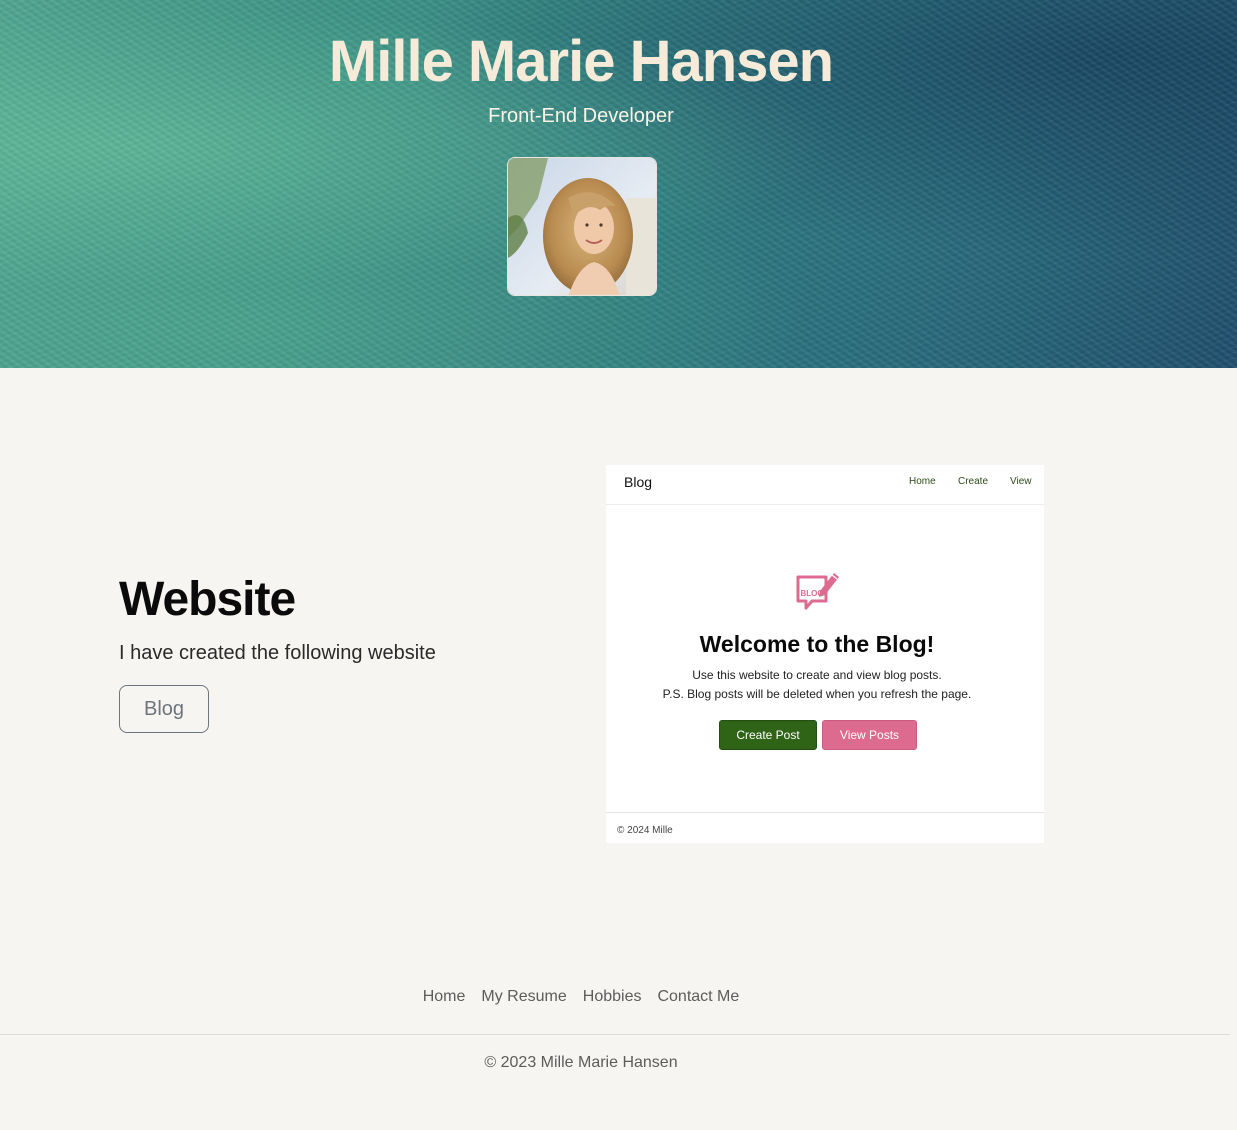  I want to click on blog-button: Blog, so click(164, 709).